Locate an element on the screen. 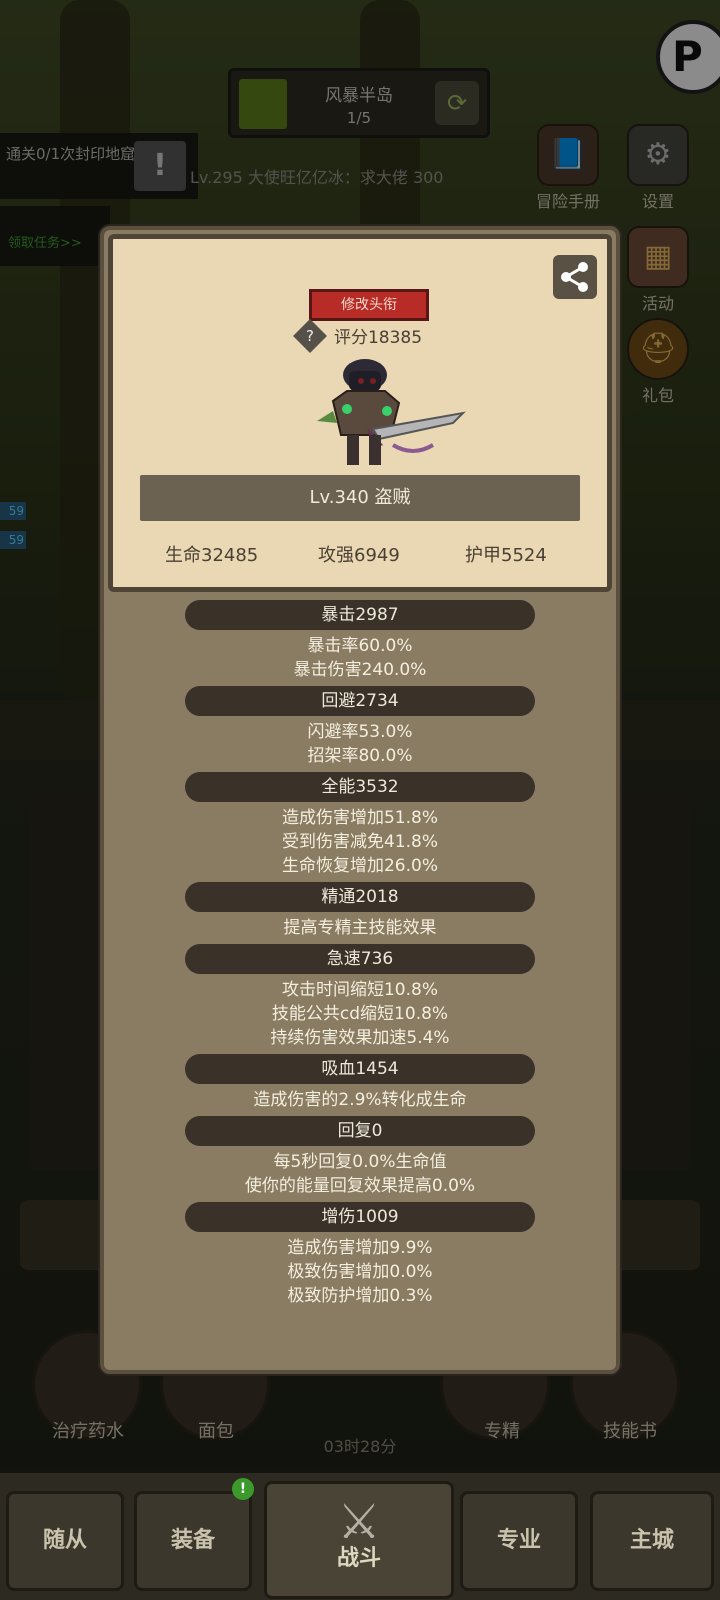  stat-group-header: 增伤1009 is located at coordinates (360, 1217).